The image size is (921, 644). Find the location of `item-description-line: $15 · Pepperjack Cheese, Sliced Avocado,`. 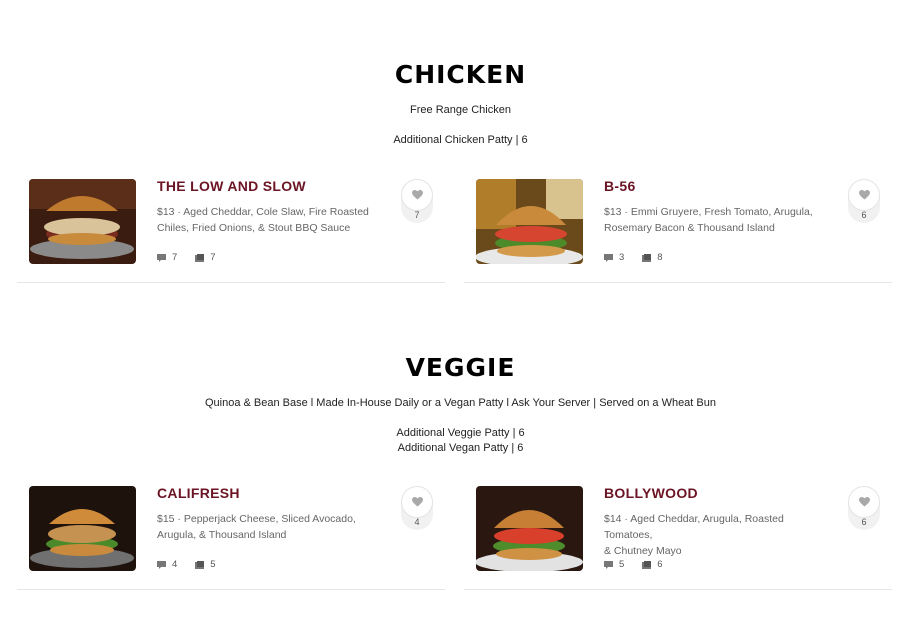

item-description-line: $15 · Pepperjack Cheese, Sliced Avocado, is located at coordinates (256, 519).